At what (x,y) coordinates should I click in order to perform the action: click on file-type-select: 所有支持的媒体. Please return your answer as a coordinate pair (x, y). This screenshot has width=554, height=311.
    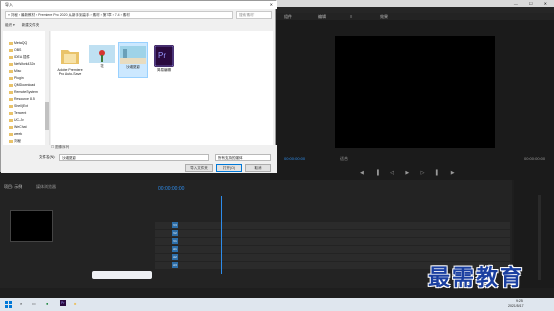
    Looking at the image, I should click on (243, 157).